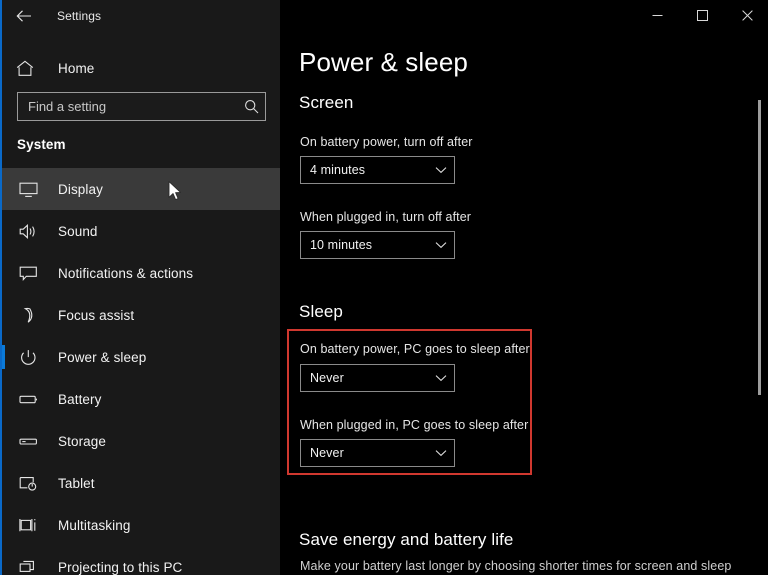  Describe the element at coordinates (28, 357) in the screenshot. I see `power-icon` at that location.